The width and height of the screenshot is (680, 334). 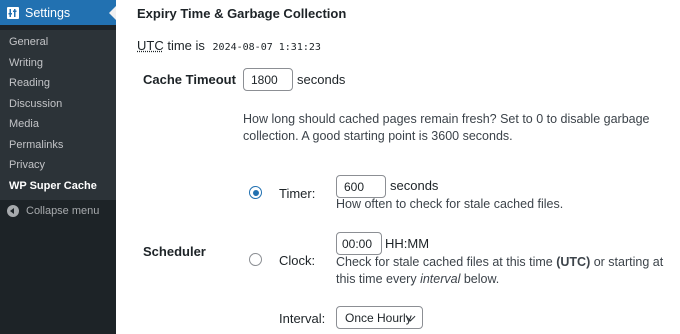 What do you see at coordinates (13, 12) in the screenshot?
I see `settings-icon` at bounding box center [13, 12].